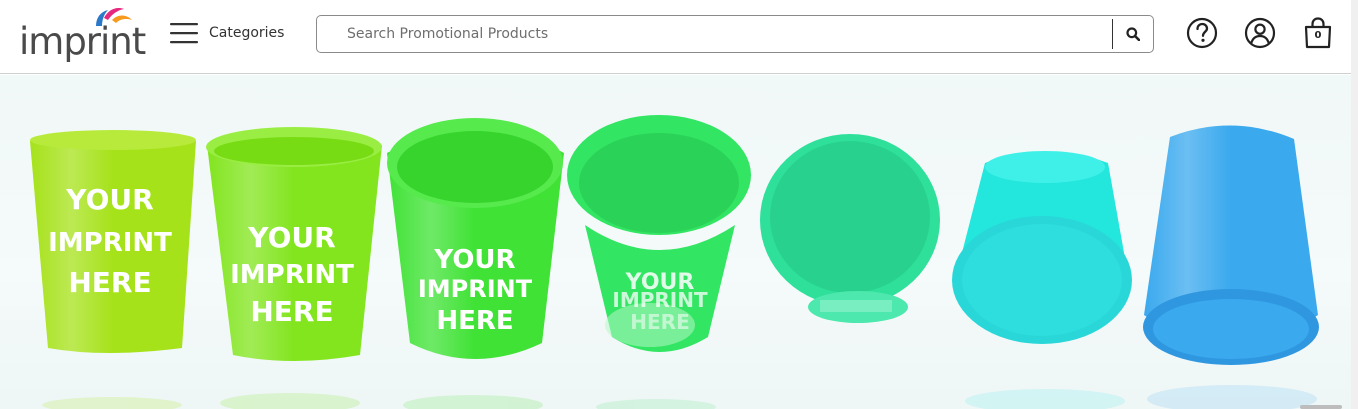 The height and width of the screenshot is (409, 1358). What do you see at coordinates (1112, 34) in the screenshot?
I see `search-divider` at bounding box center [1112, 34].